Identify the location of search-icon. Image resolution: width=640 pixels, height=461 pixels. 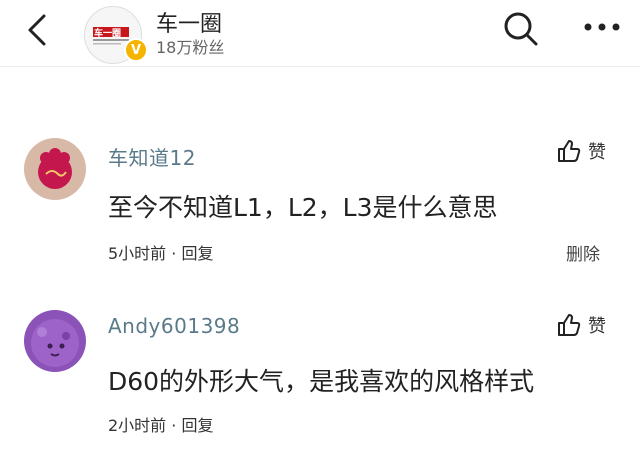
(521, 29).